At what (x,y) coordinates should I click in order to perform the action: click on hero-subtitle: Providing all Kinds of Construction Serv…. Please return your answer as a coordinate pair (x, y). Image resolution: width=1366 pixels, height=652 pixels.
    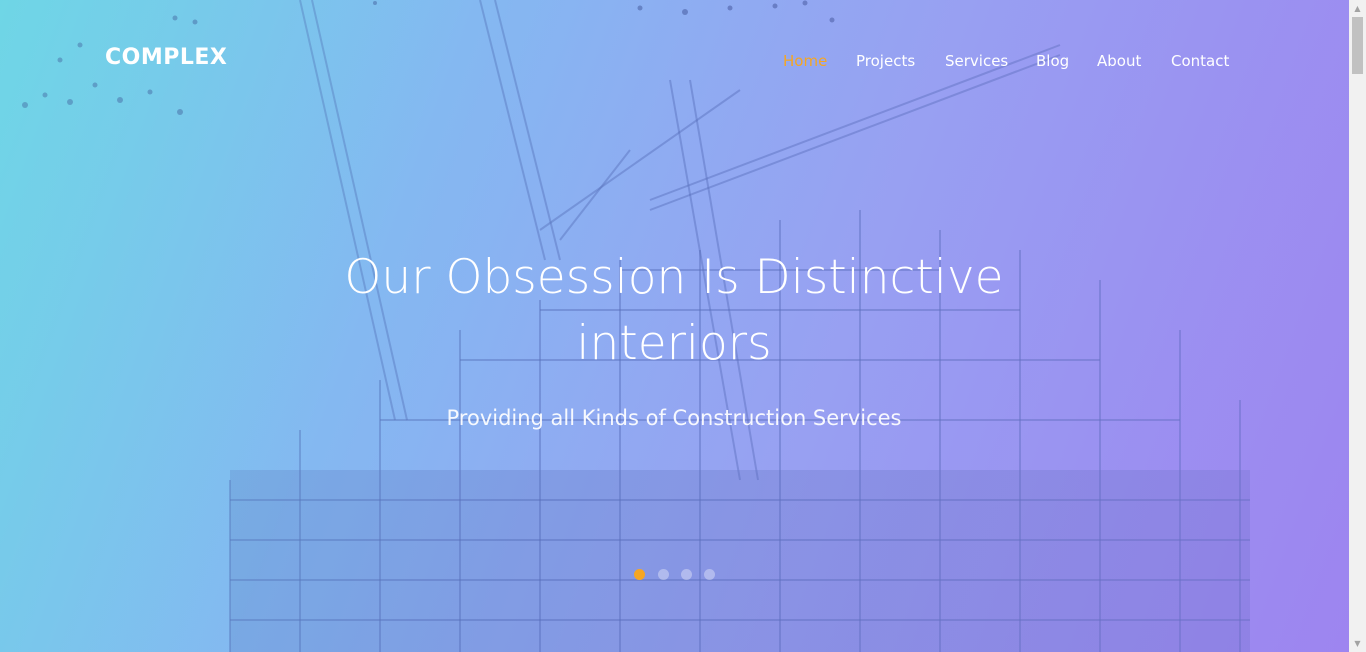
    Looking at the image, I should click on (674, 418).